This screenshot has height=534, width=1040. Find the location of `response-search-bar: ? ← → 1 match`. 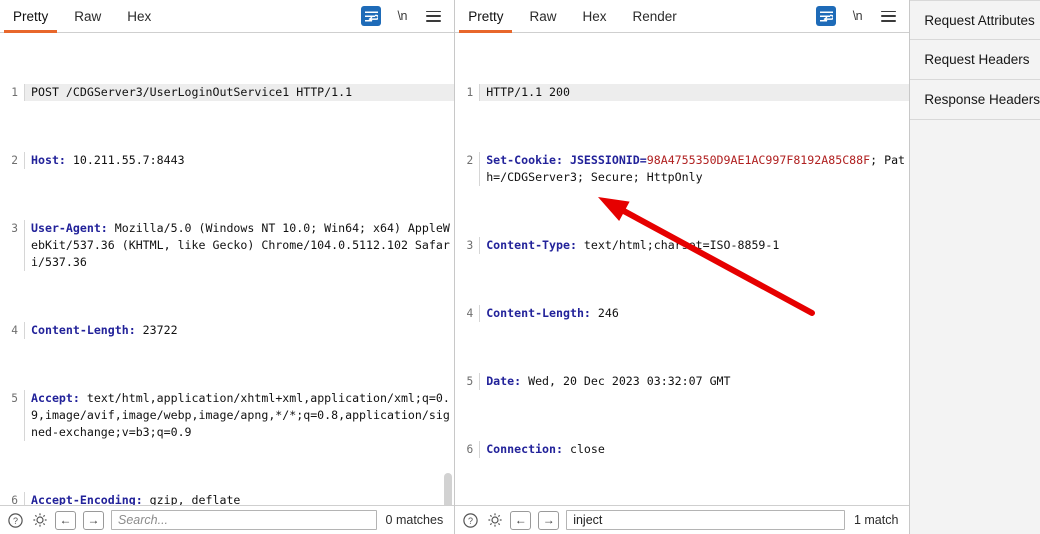

response-search-bar: ? ← → 1 match is located at coordinates (682, 519).